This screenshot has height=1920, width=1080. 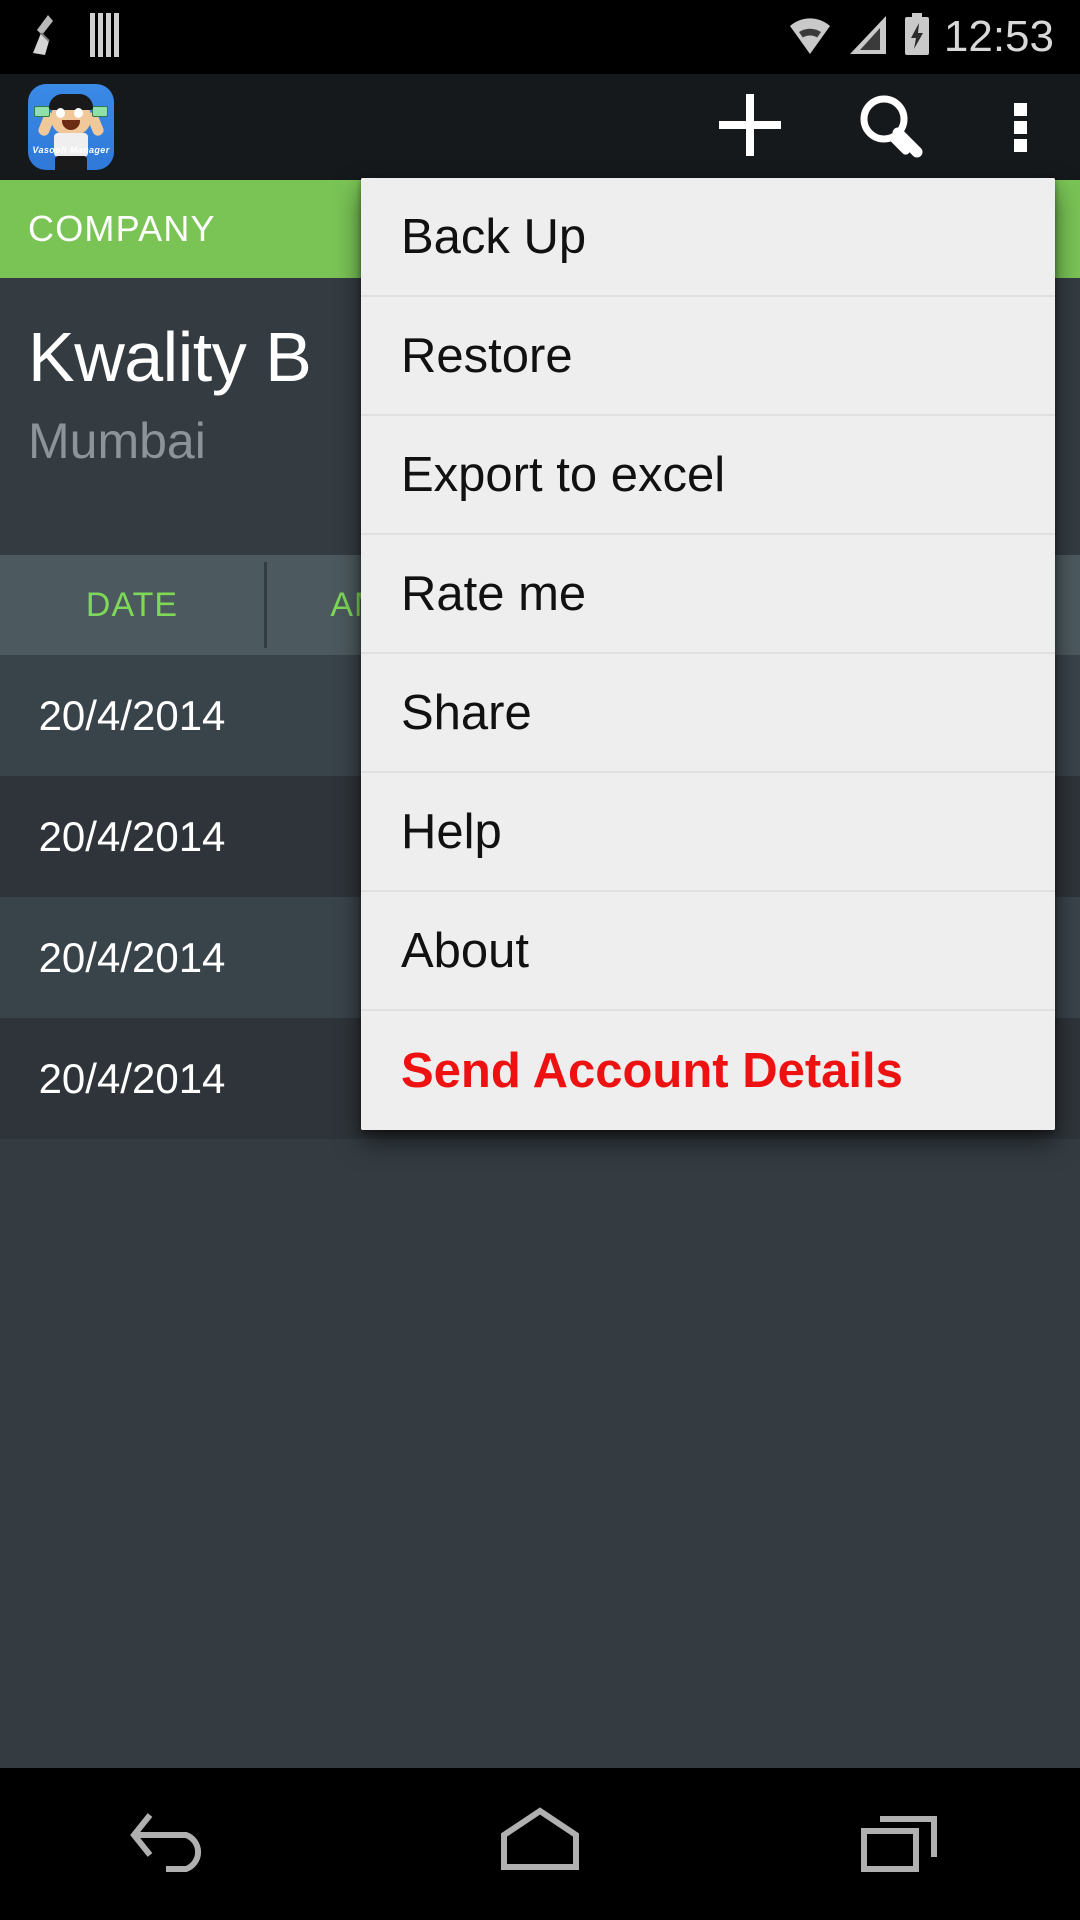 I want to click on menu-item-rate-me: Rate me, so click(x=708, y=594).